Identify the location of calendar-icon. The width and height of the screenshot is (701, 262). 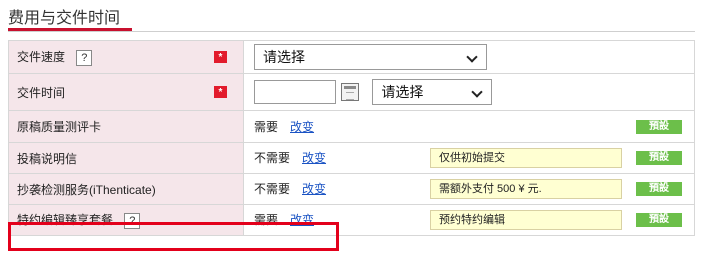
(350, 92).